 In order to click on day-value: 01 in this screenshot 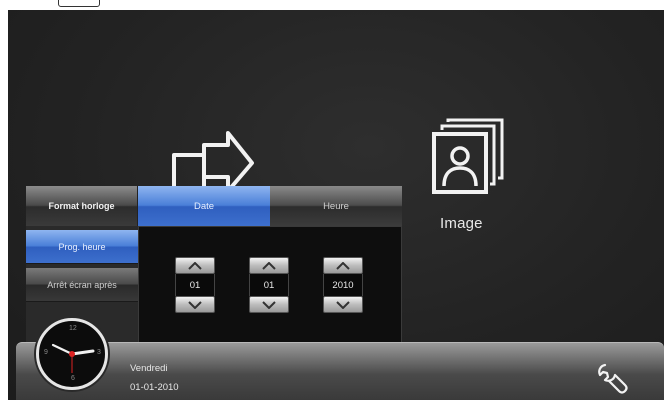, I will do `click(195, 285)`.